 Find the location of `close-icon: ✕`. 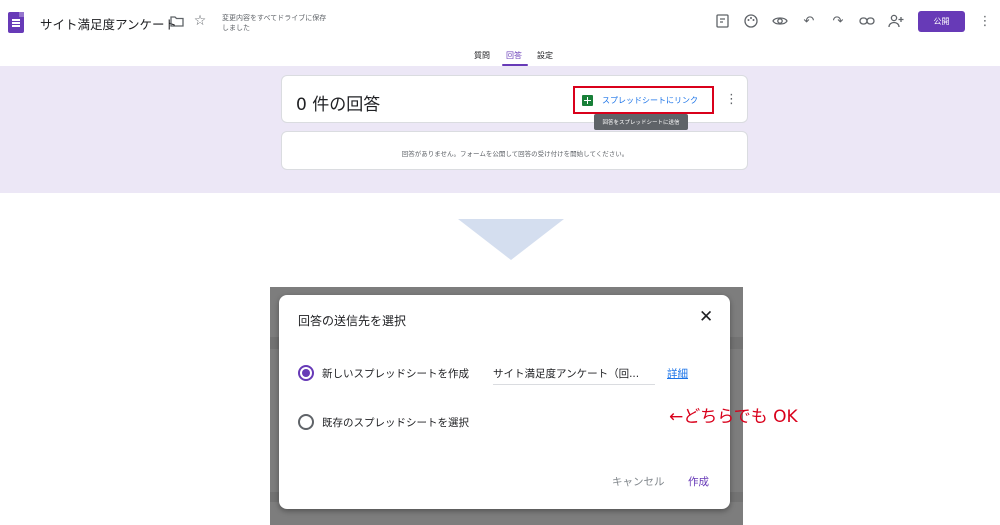

close-icon: ✕ is located at coordinates (706, 317).